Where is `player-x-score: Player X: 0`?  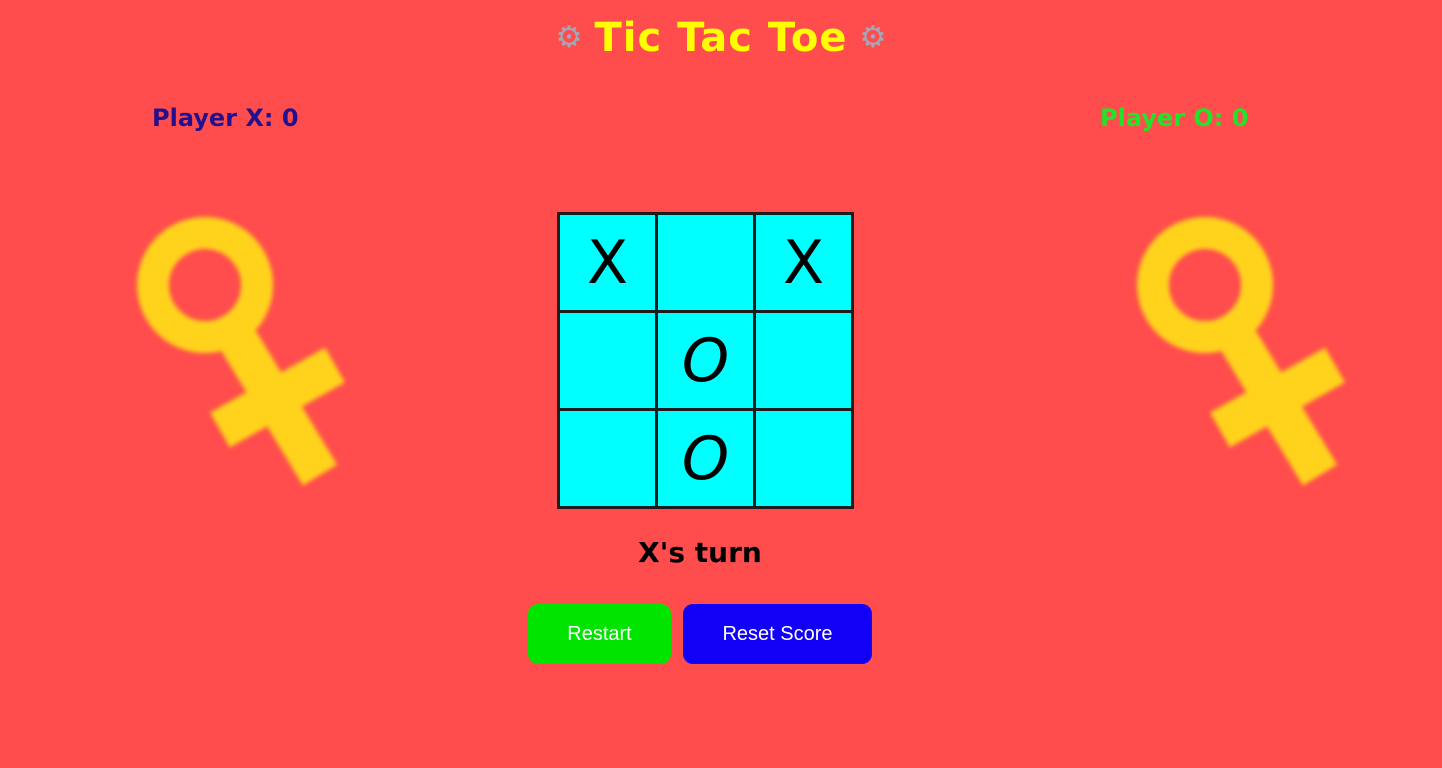
player-x-score: Player X: 0 is located at coordinates (225, 118).